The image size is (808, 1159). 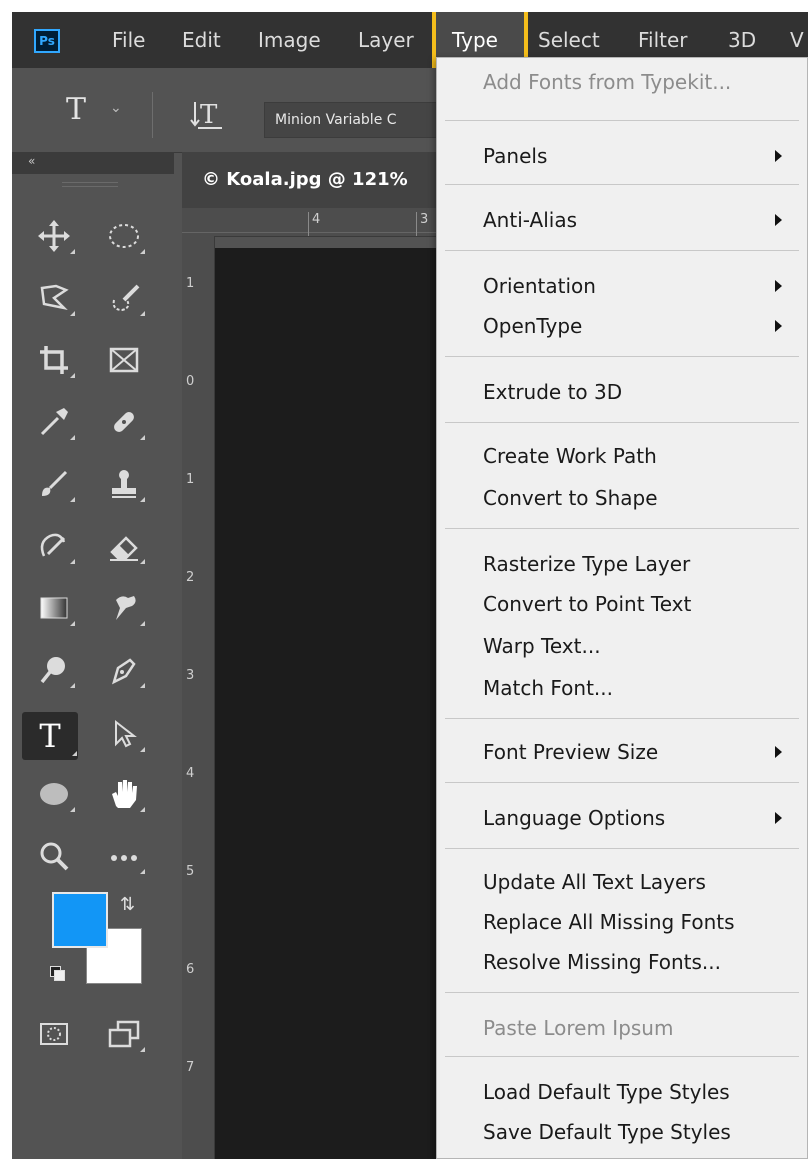 What do you see at coordinates (124, 548) in the screenshot?
I see `eraser-icon` at bounding box center [124, 548].